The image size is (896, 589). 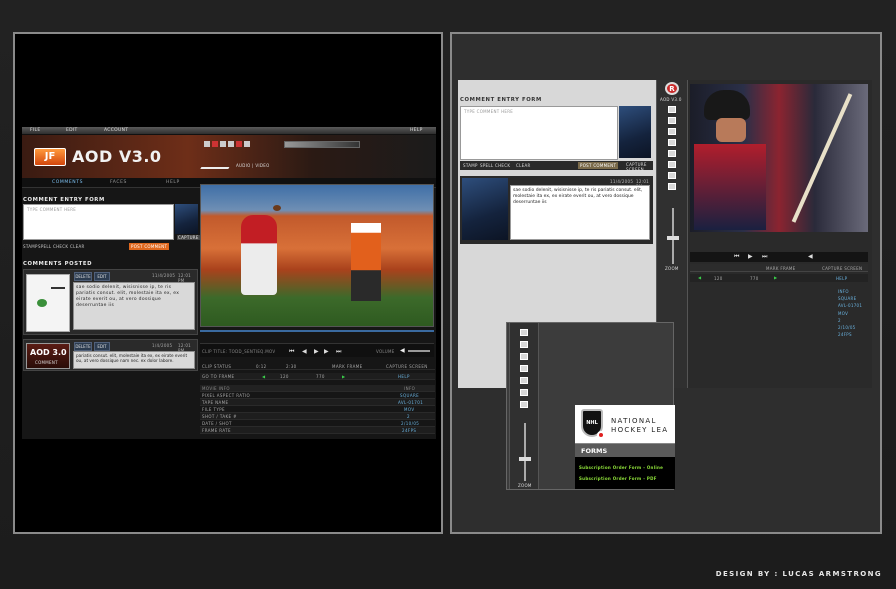 I want to click on info-value: MOV, so click(x=843, y=313).